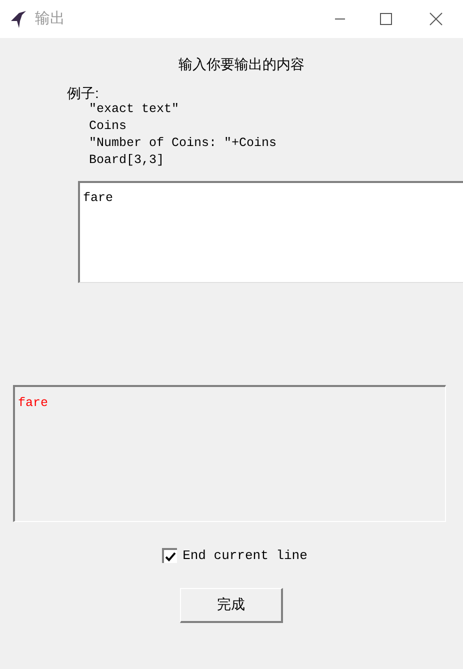  Describe the element at coordinates (245, 556) in the screenshot. I see `checkbox-label: End current line` at that location.